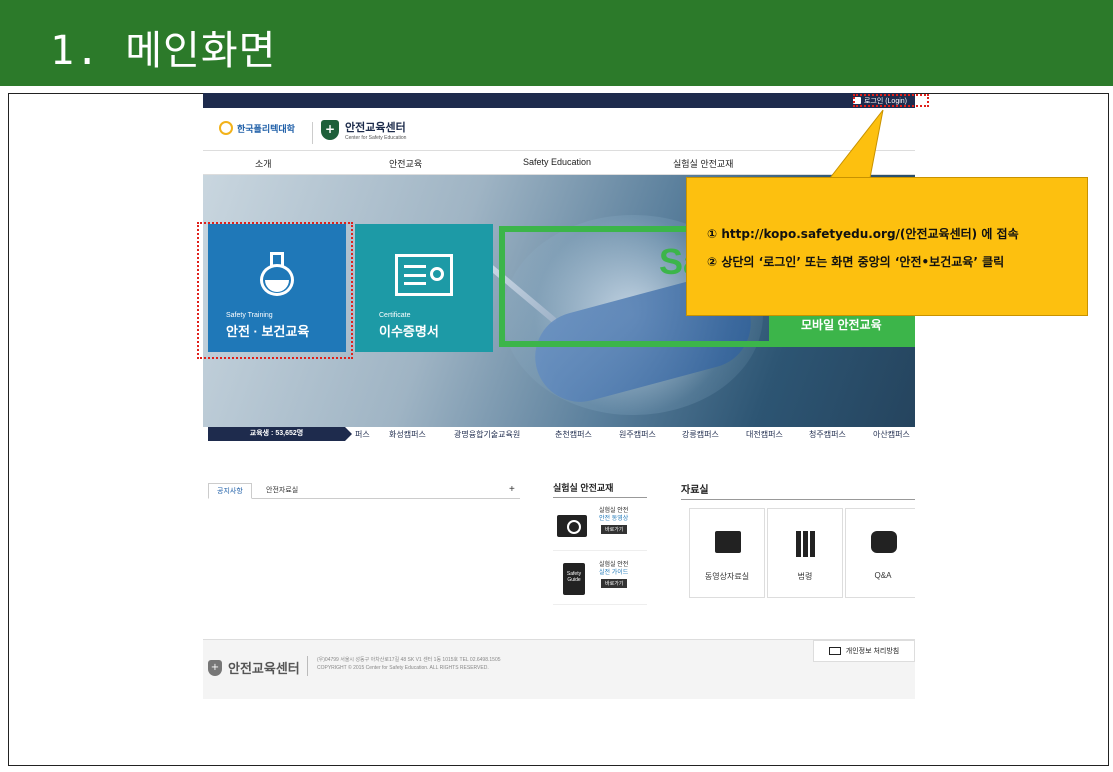  What do you see at coordinates (614, 529) in the screenshot?
I see `lab-video-go-button: 바로가기` at bounding box center [614, 529].